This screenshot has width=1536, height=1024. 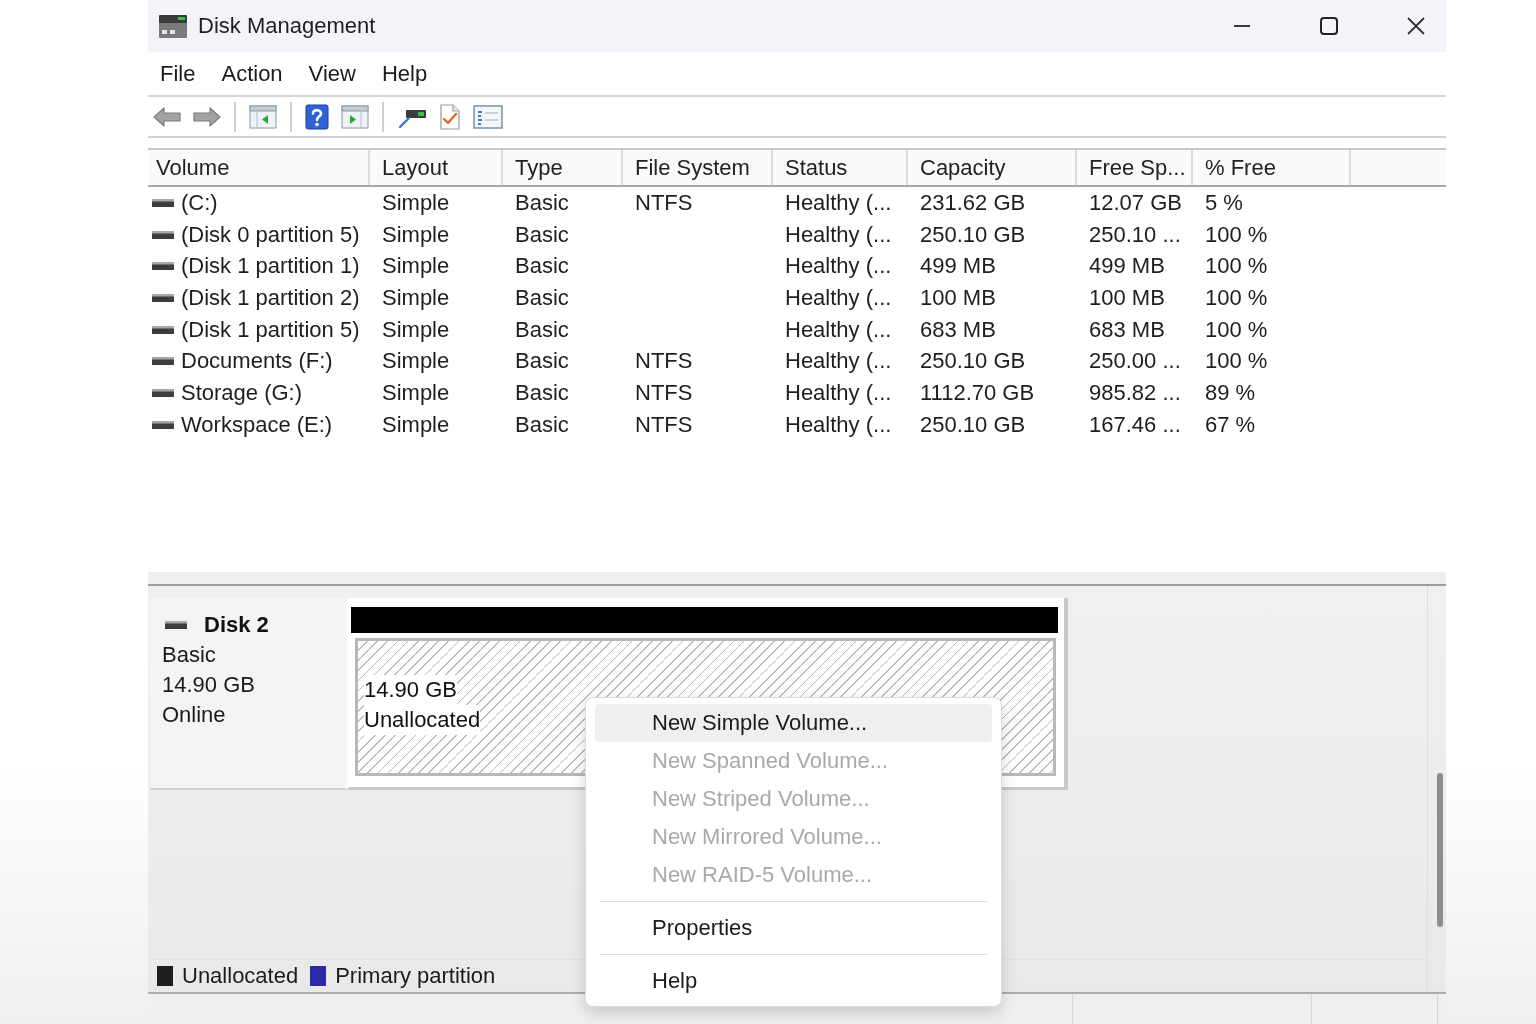 What do you see at coordinates (488, 116) in the screenshot?
I see `list-window-icon` at bounding box center [488, 116].